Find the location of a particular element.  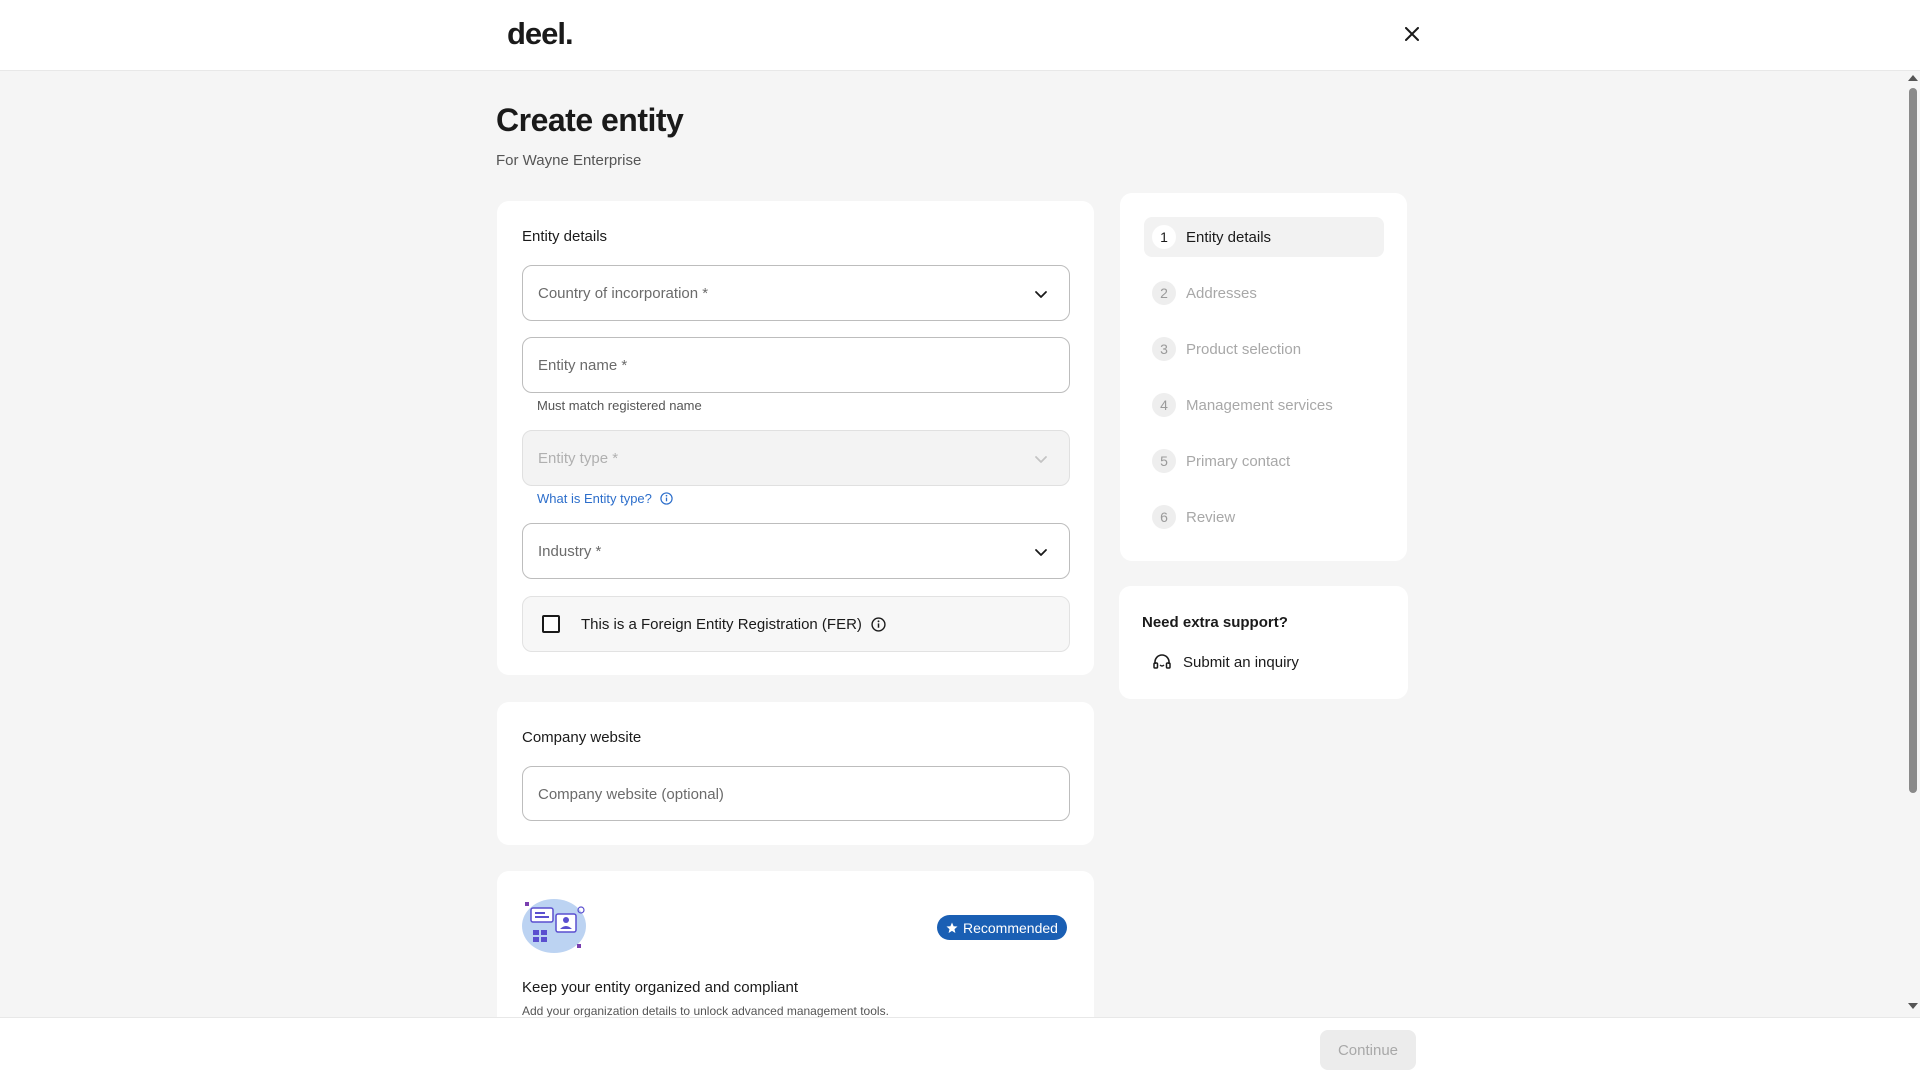

industry-select: Industry * is located at coordinates (796, 551).